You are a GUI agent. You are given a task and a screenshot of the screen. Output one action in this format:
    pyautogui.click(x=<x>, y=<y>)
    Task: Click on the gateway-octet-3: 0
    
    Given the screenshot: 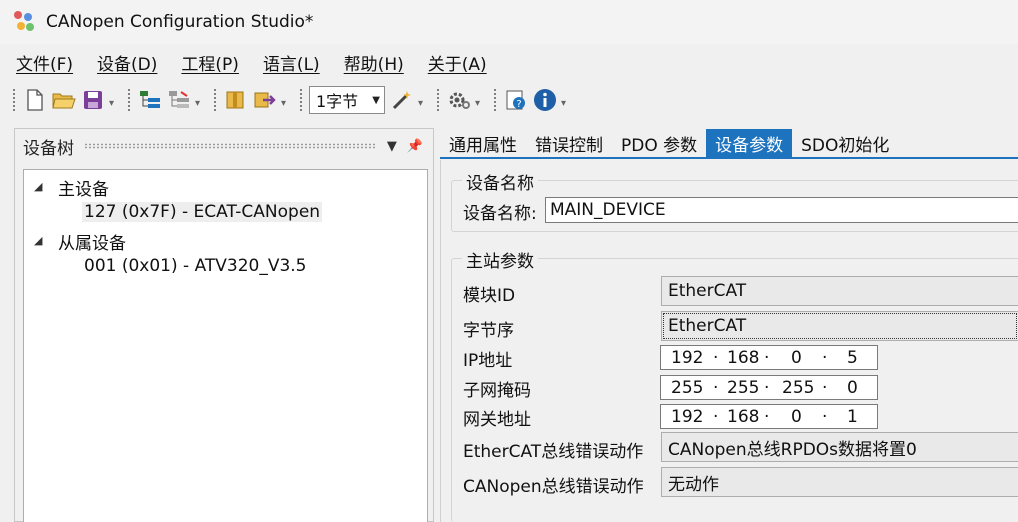 What is the action you would take?
    pyautogui.click(x=796, y=417)
    